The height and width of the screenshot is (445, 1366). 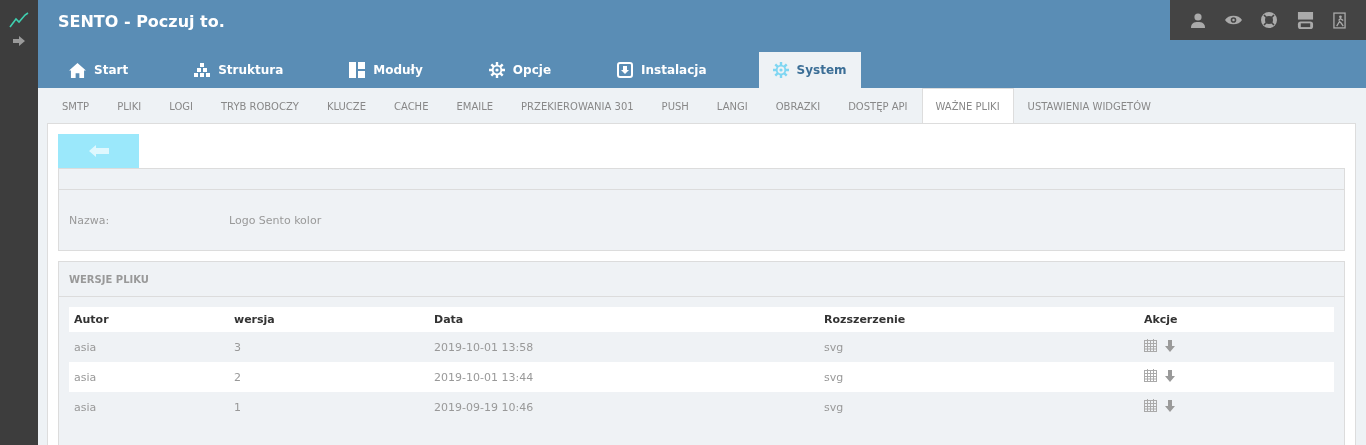 What do you see at coordinates (967, 105) in the screenshot?
I see `tab: WAŻNE PLIKI` at bounding box center [967, 105].